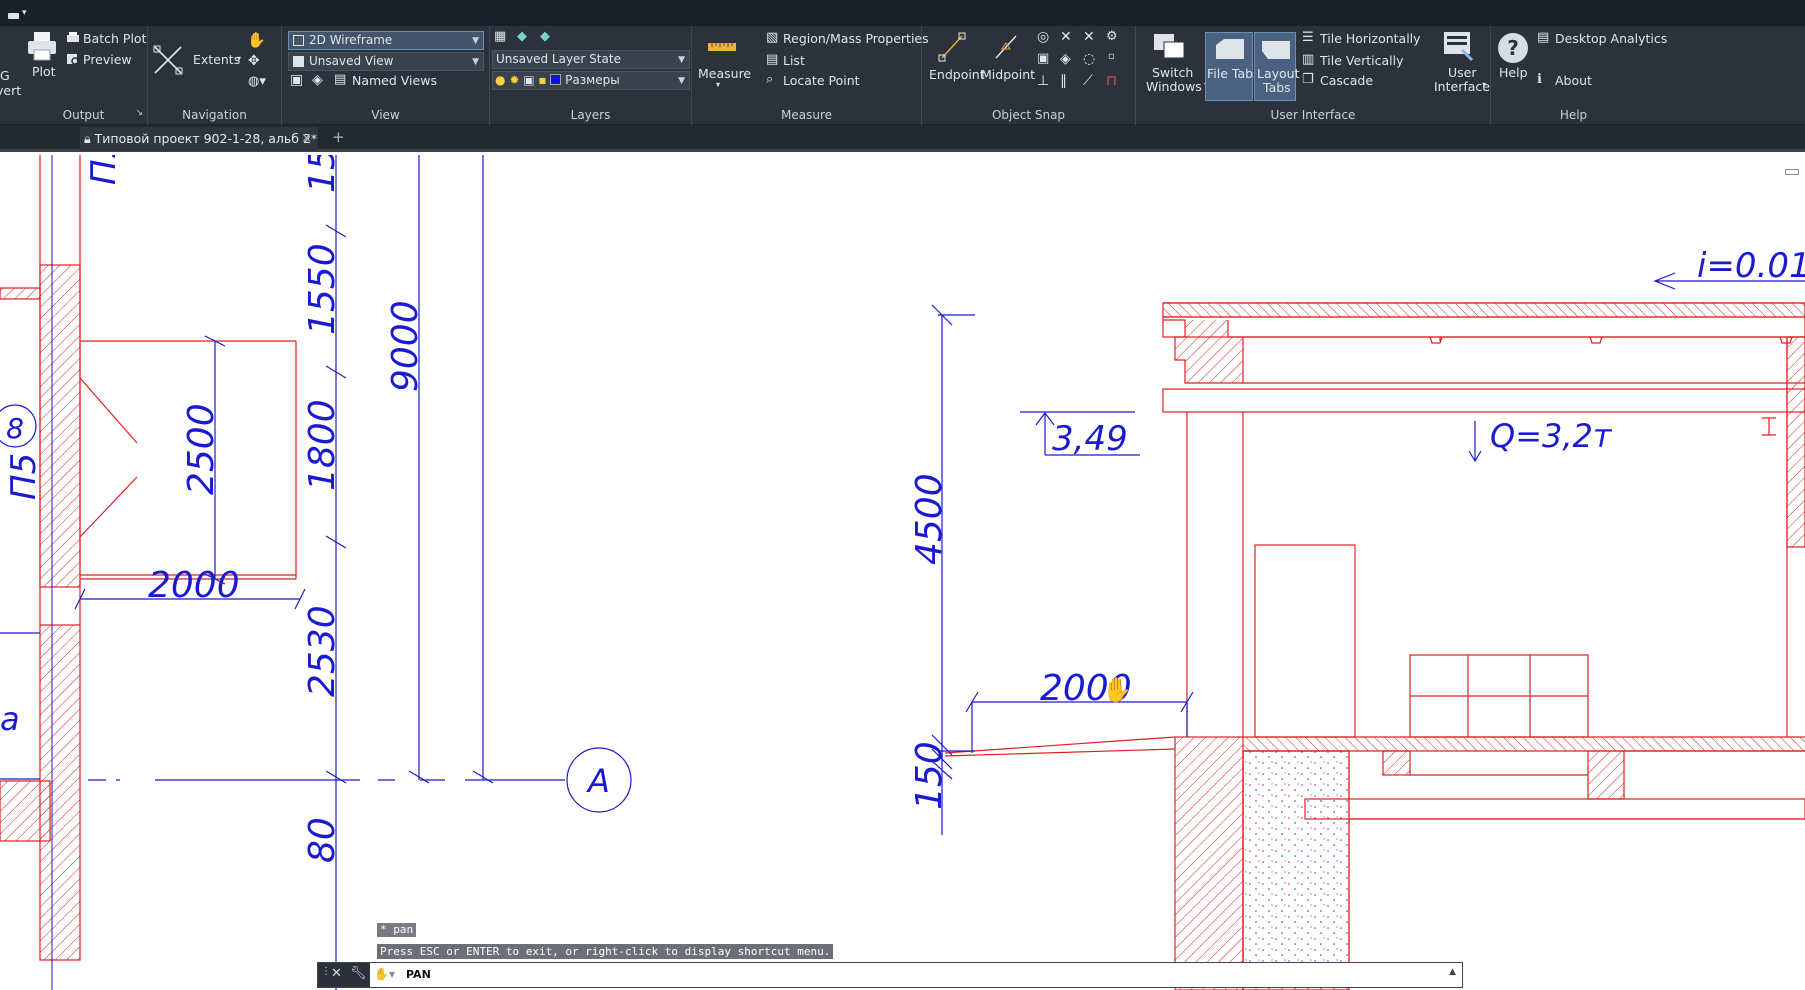 This screenshot has height=990, width=1805. I want to click on label-axis-a: А, so click(598, 781).